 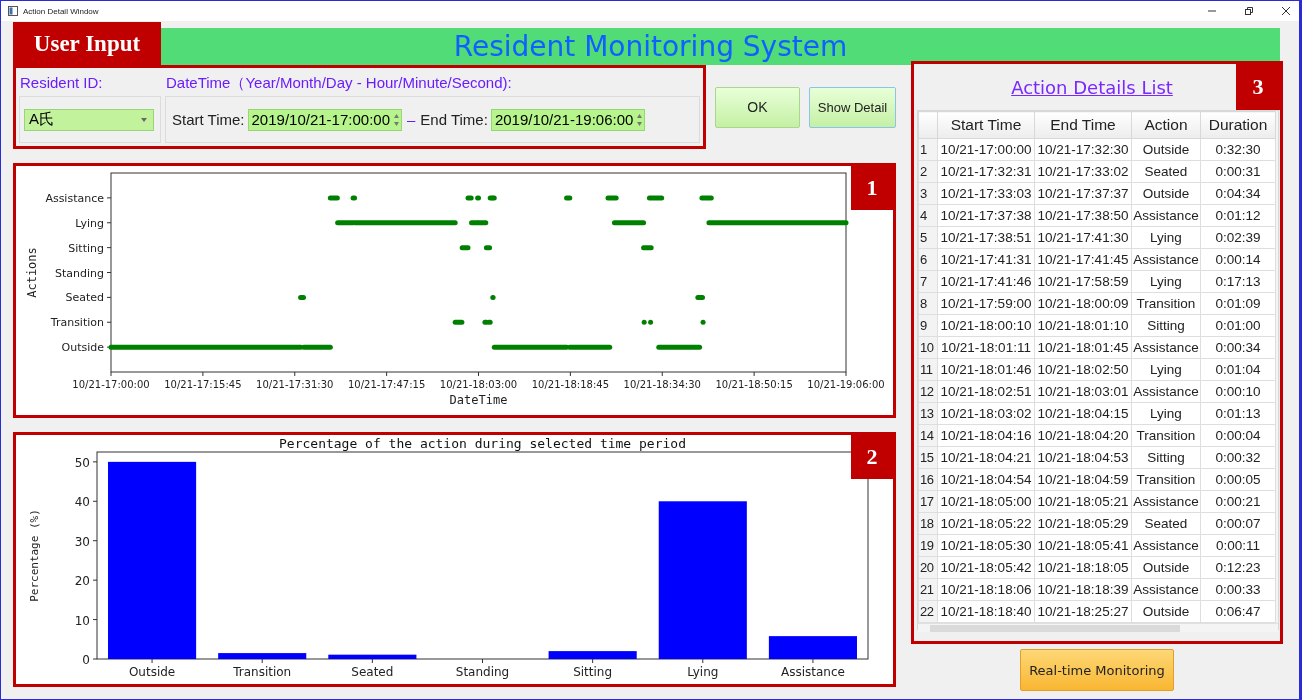 What do you see at coordinates (86, 541) in the screenshot?
I see `y-tick: 30` at bounding box center [86, 541].